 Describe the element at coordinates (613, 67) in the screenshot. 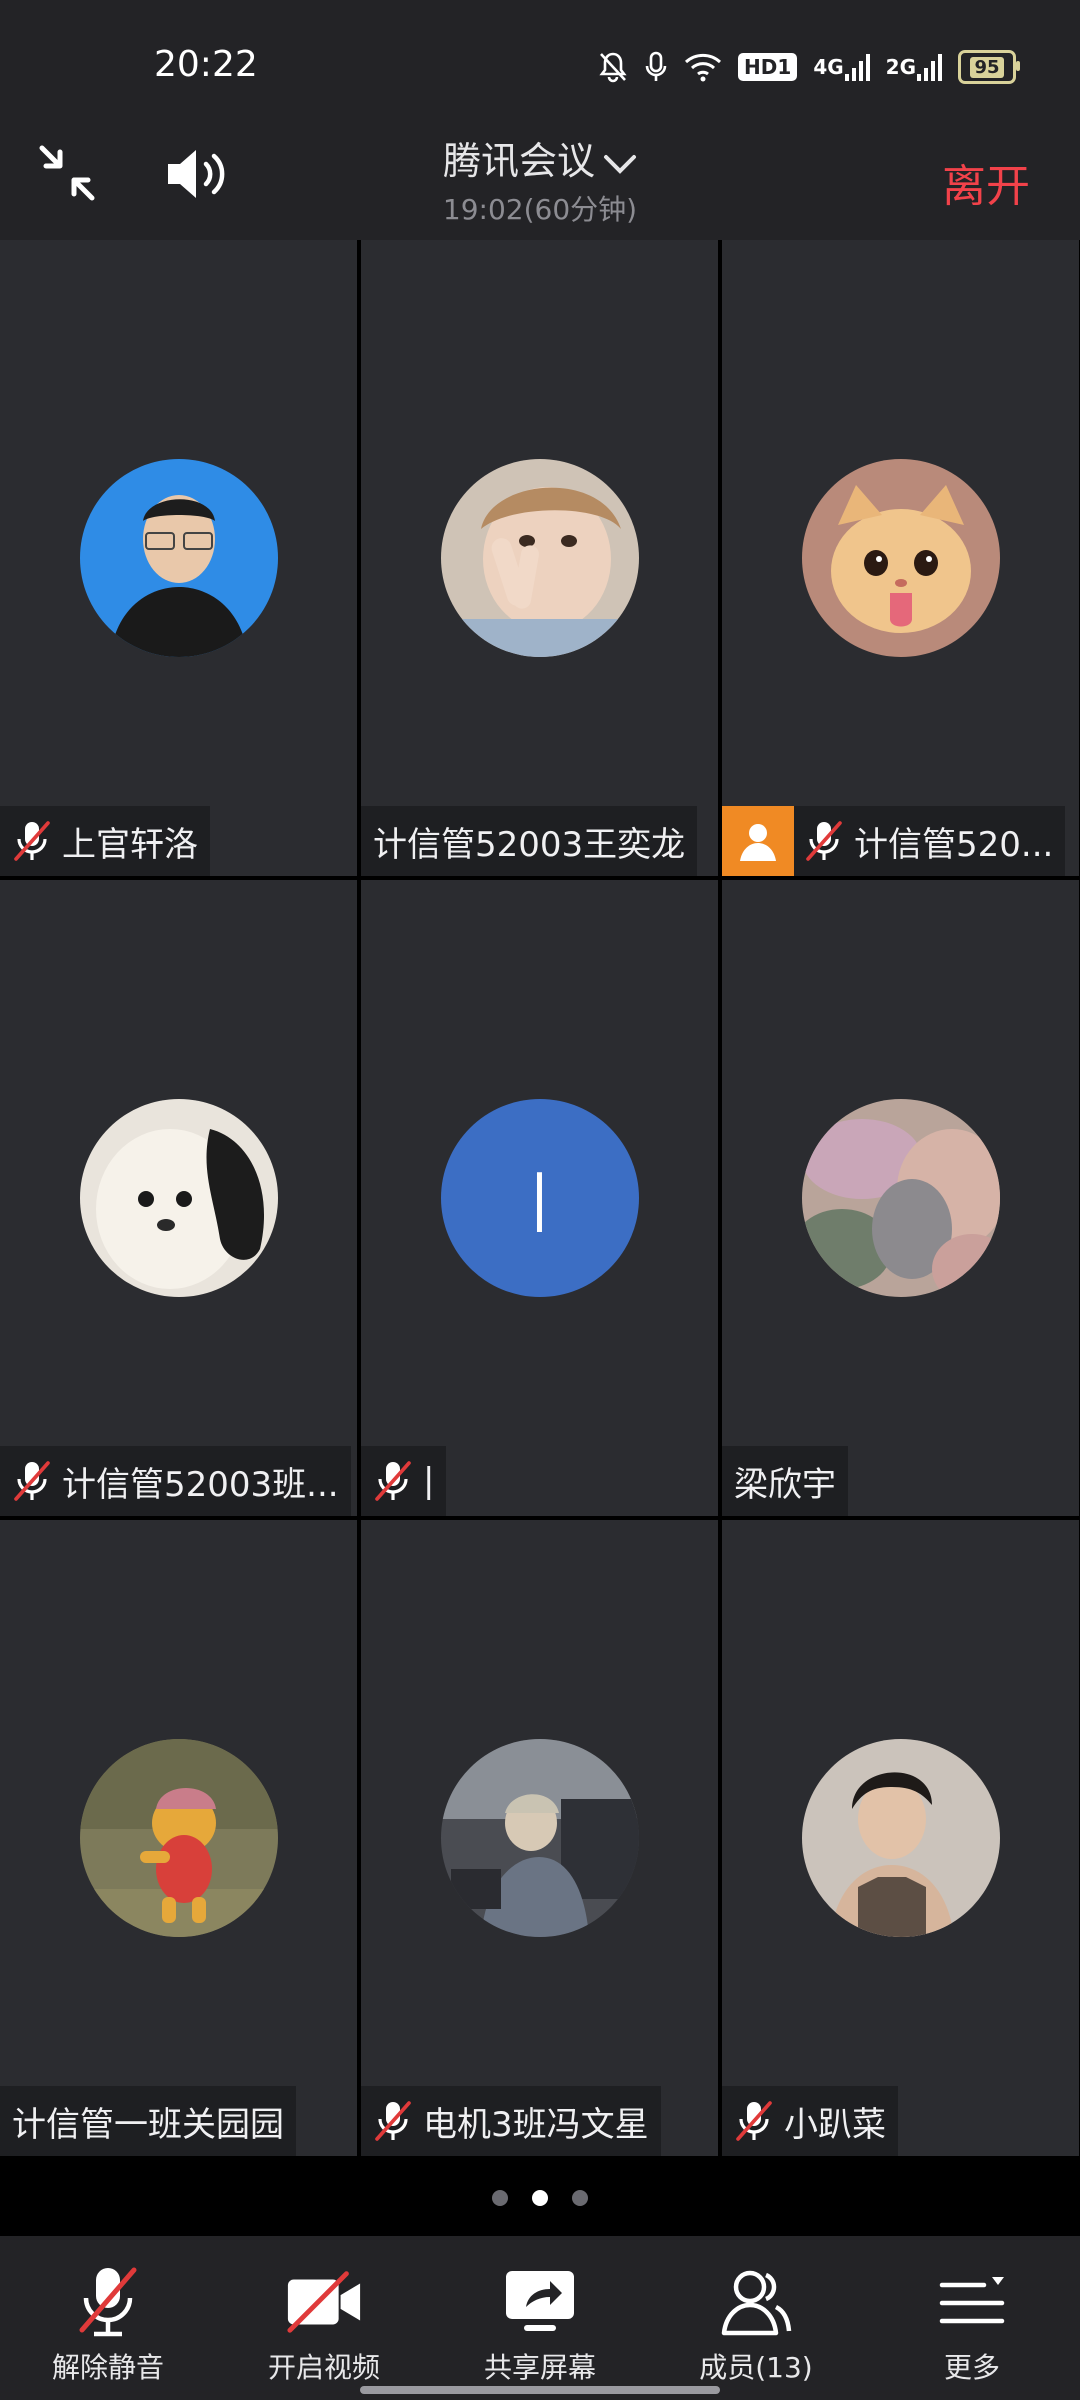

I see `silent-bell-icon` at that location.